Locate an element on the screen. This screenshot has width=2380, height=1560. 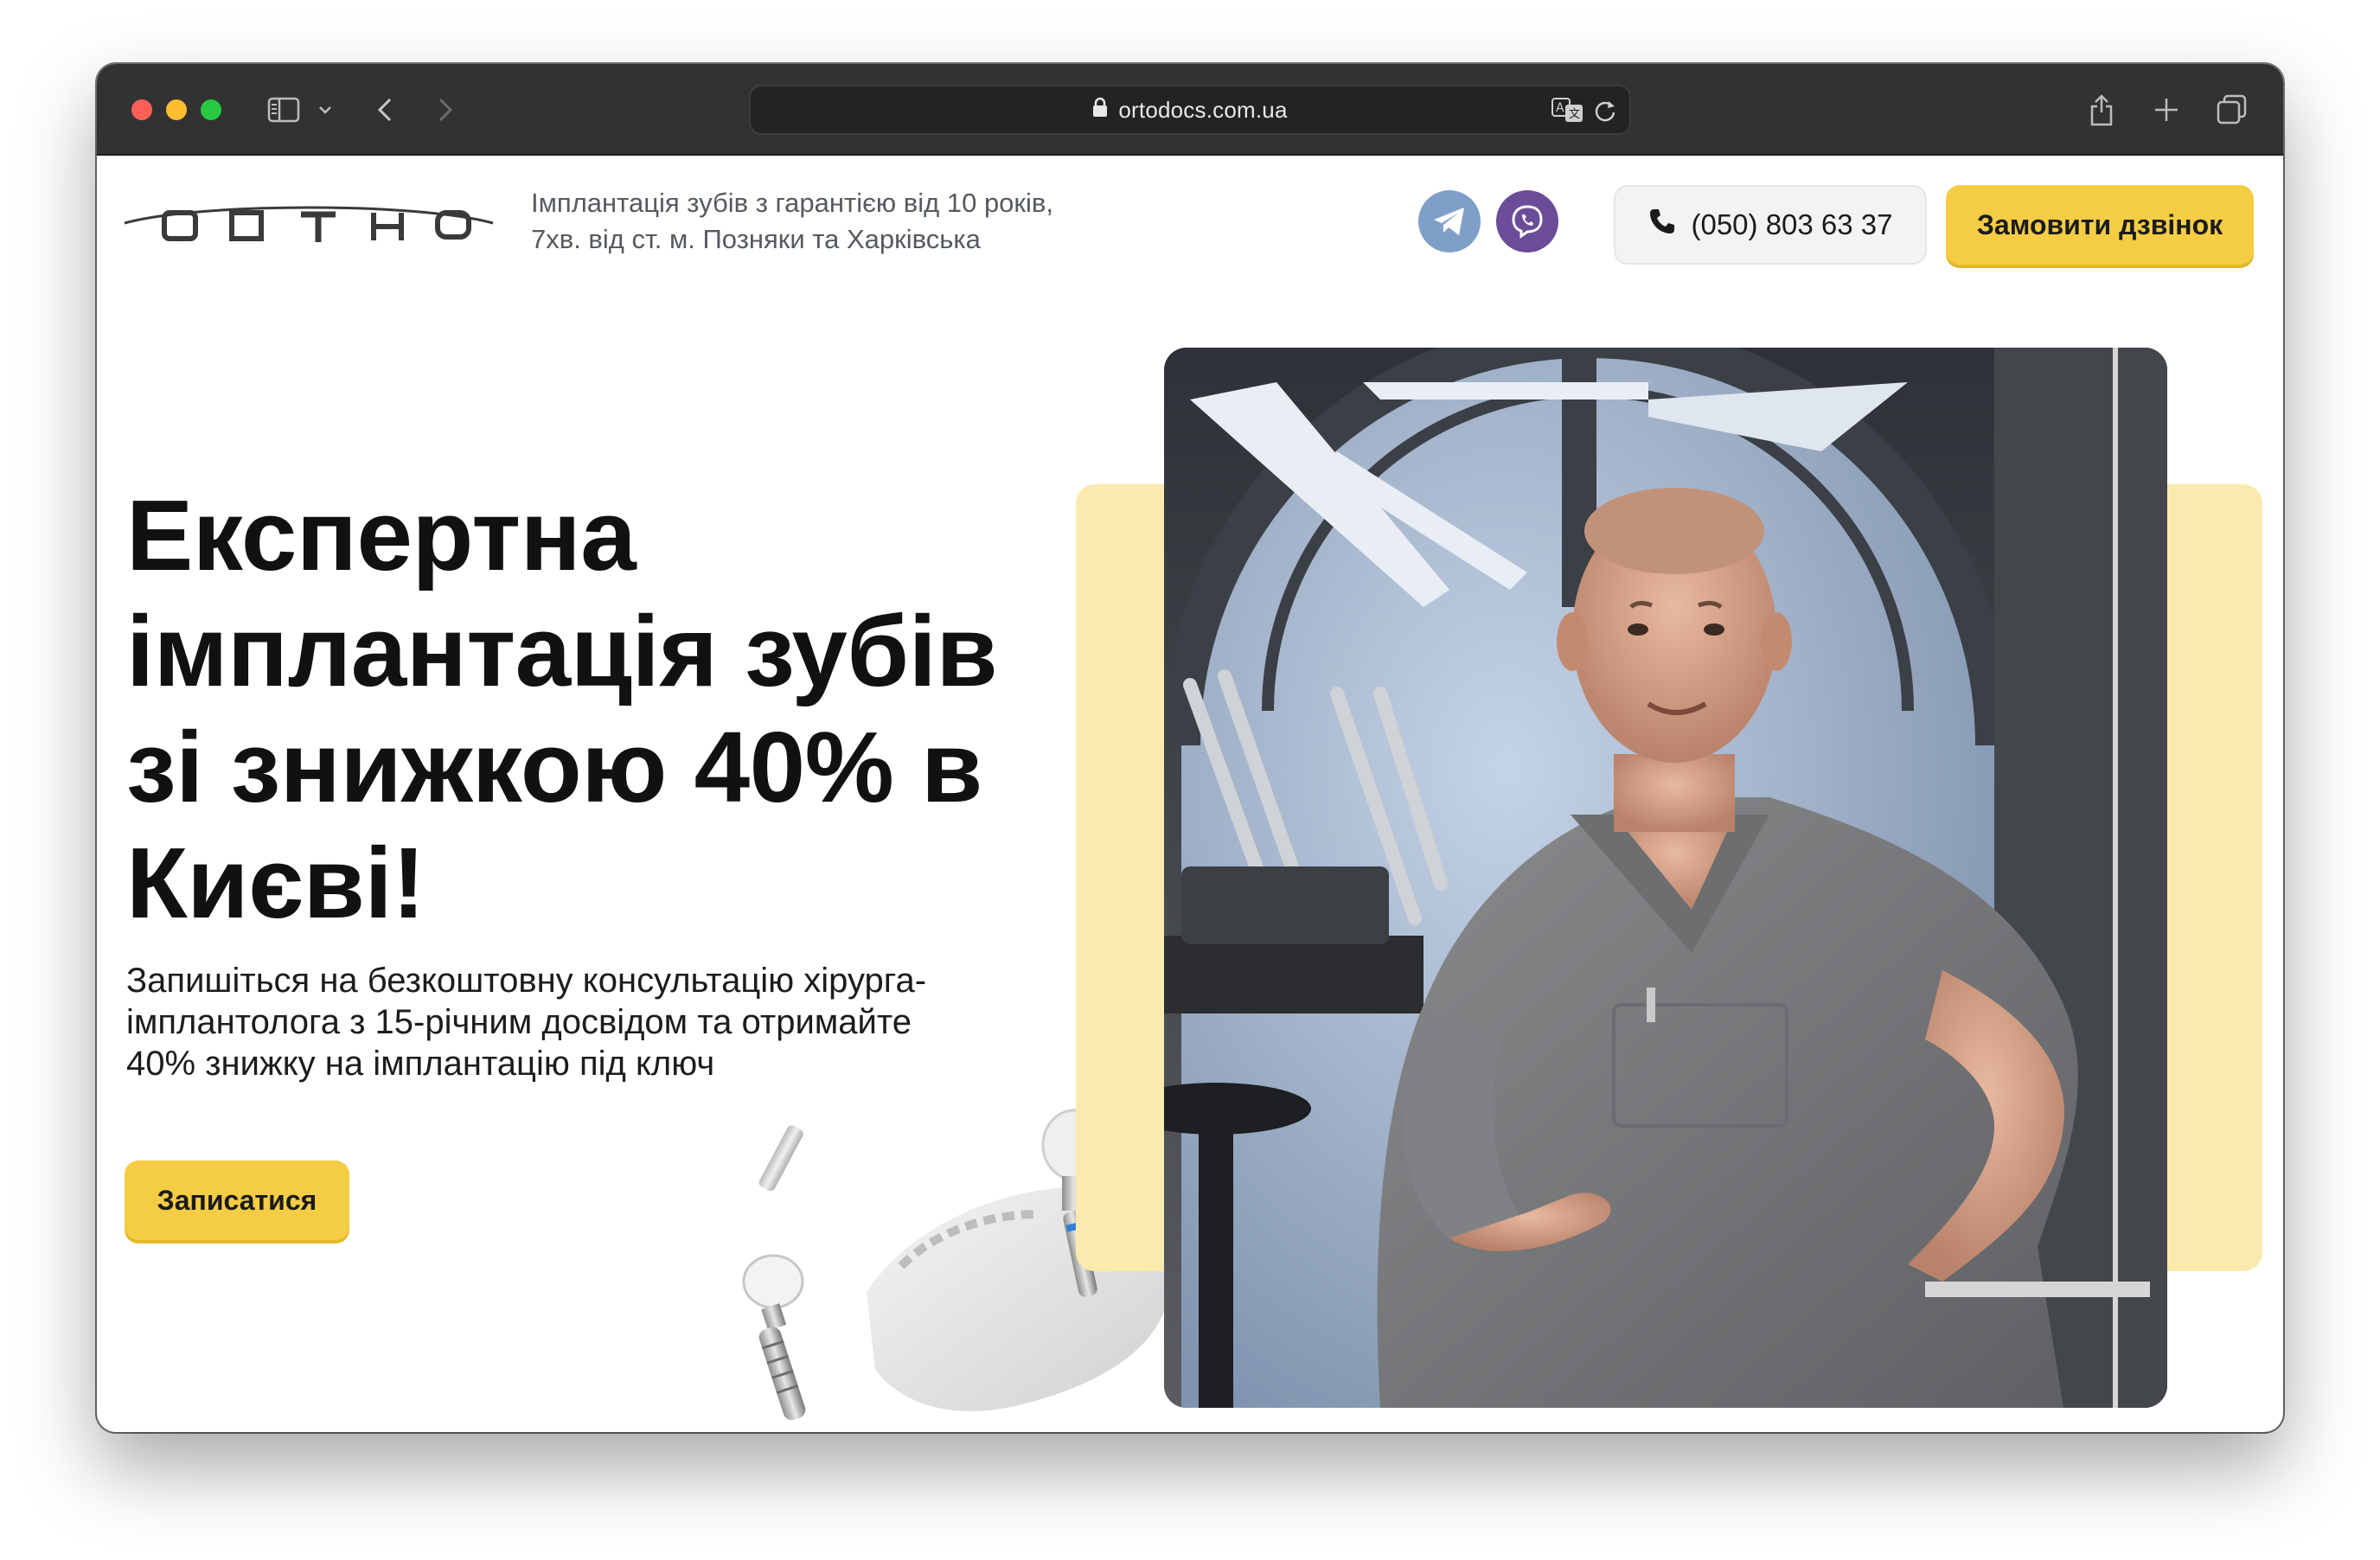
svg-text: A is located at coordinates (1560, 108).